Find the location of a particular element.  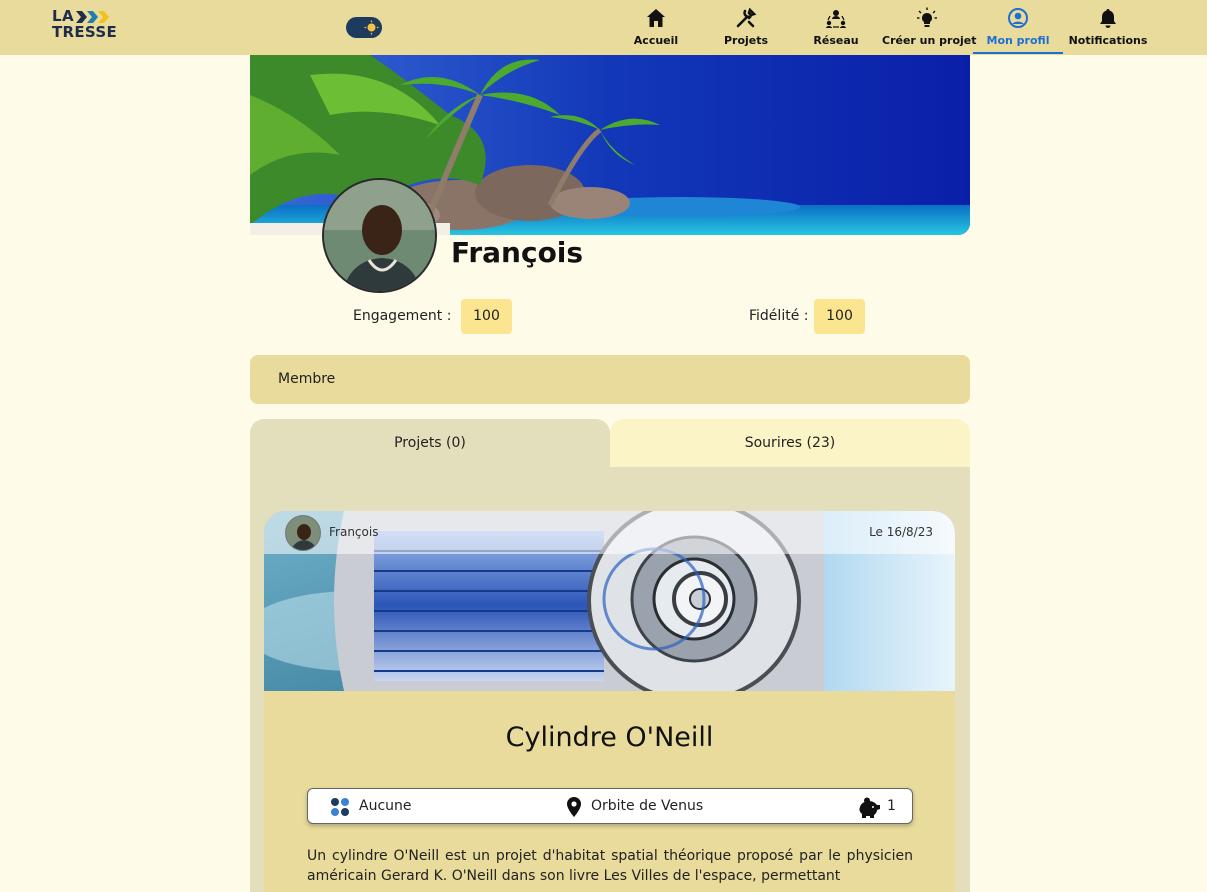

project-location: Orbite de Venus is located at coordinates (647, 806).